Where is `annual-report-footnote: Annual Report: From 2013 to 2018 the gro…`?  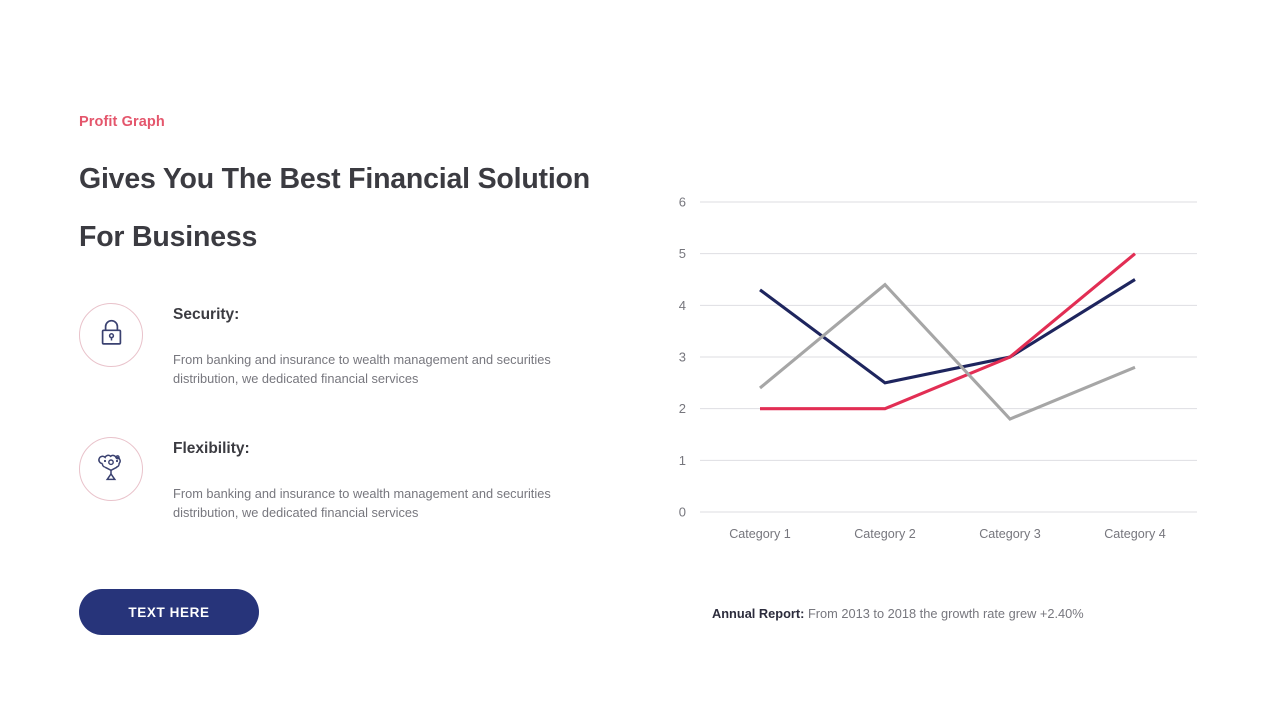 annual-report-footnote: Annual Report: From 2013 to 2018 the gro… is located at coordinates (898, 614).